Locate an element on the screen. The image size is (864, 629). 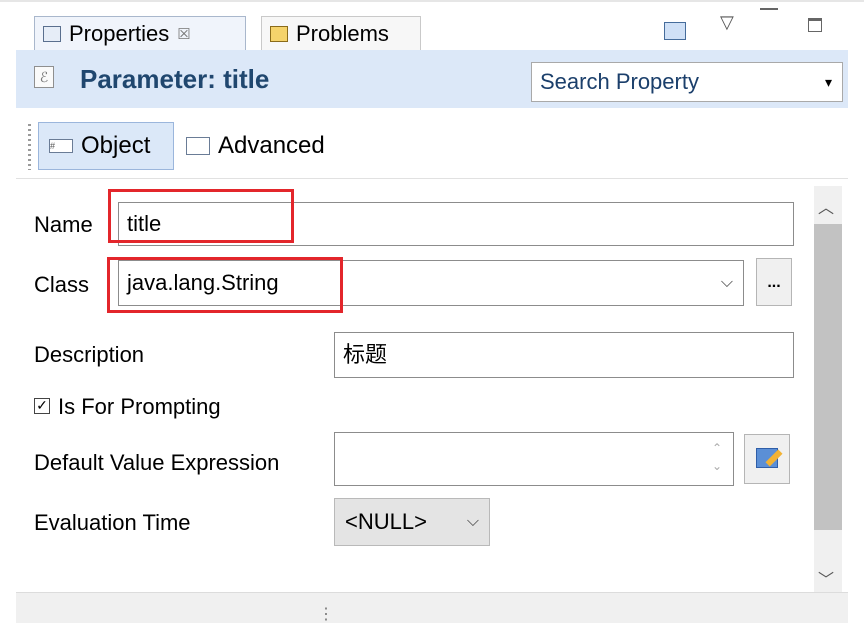
tab-advanced-label: Advanced is located at coordinates (271, 145).